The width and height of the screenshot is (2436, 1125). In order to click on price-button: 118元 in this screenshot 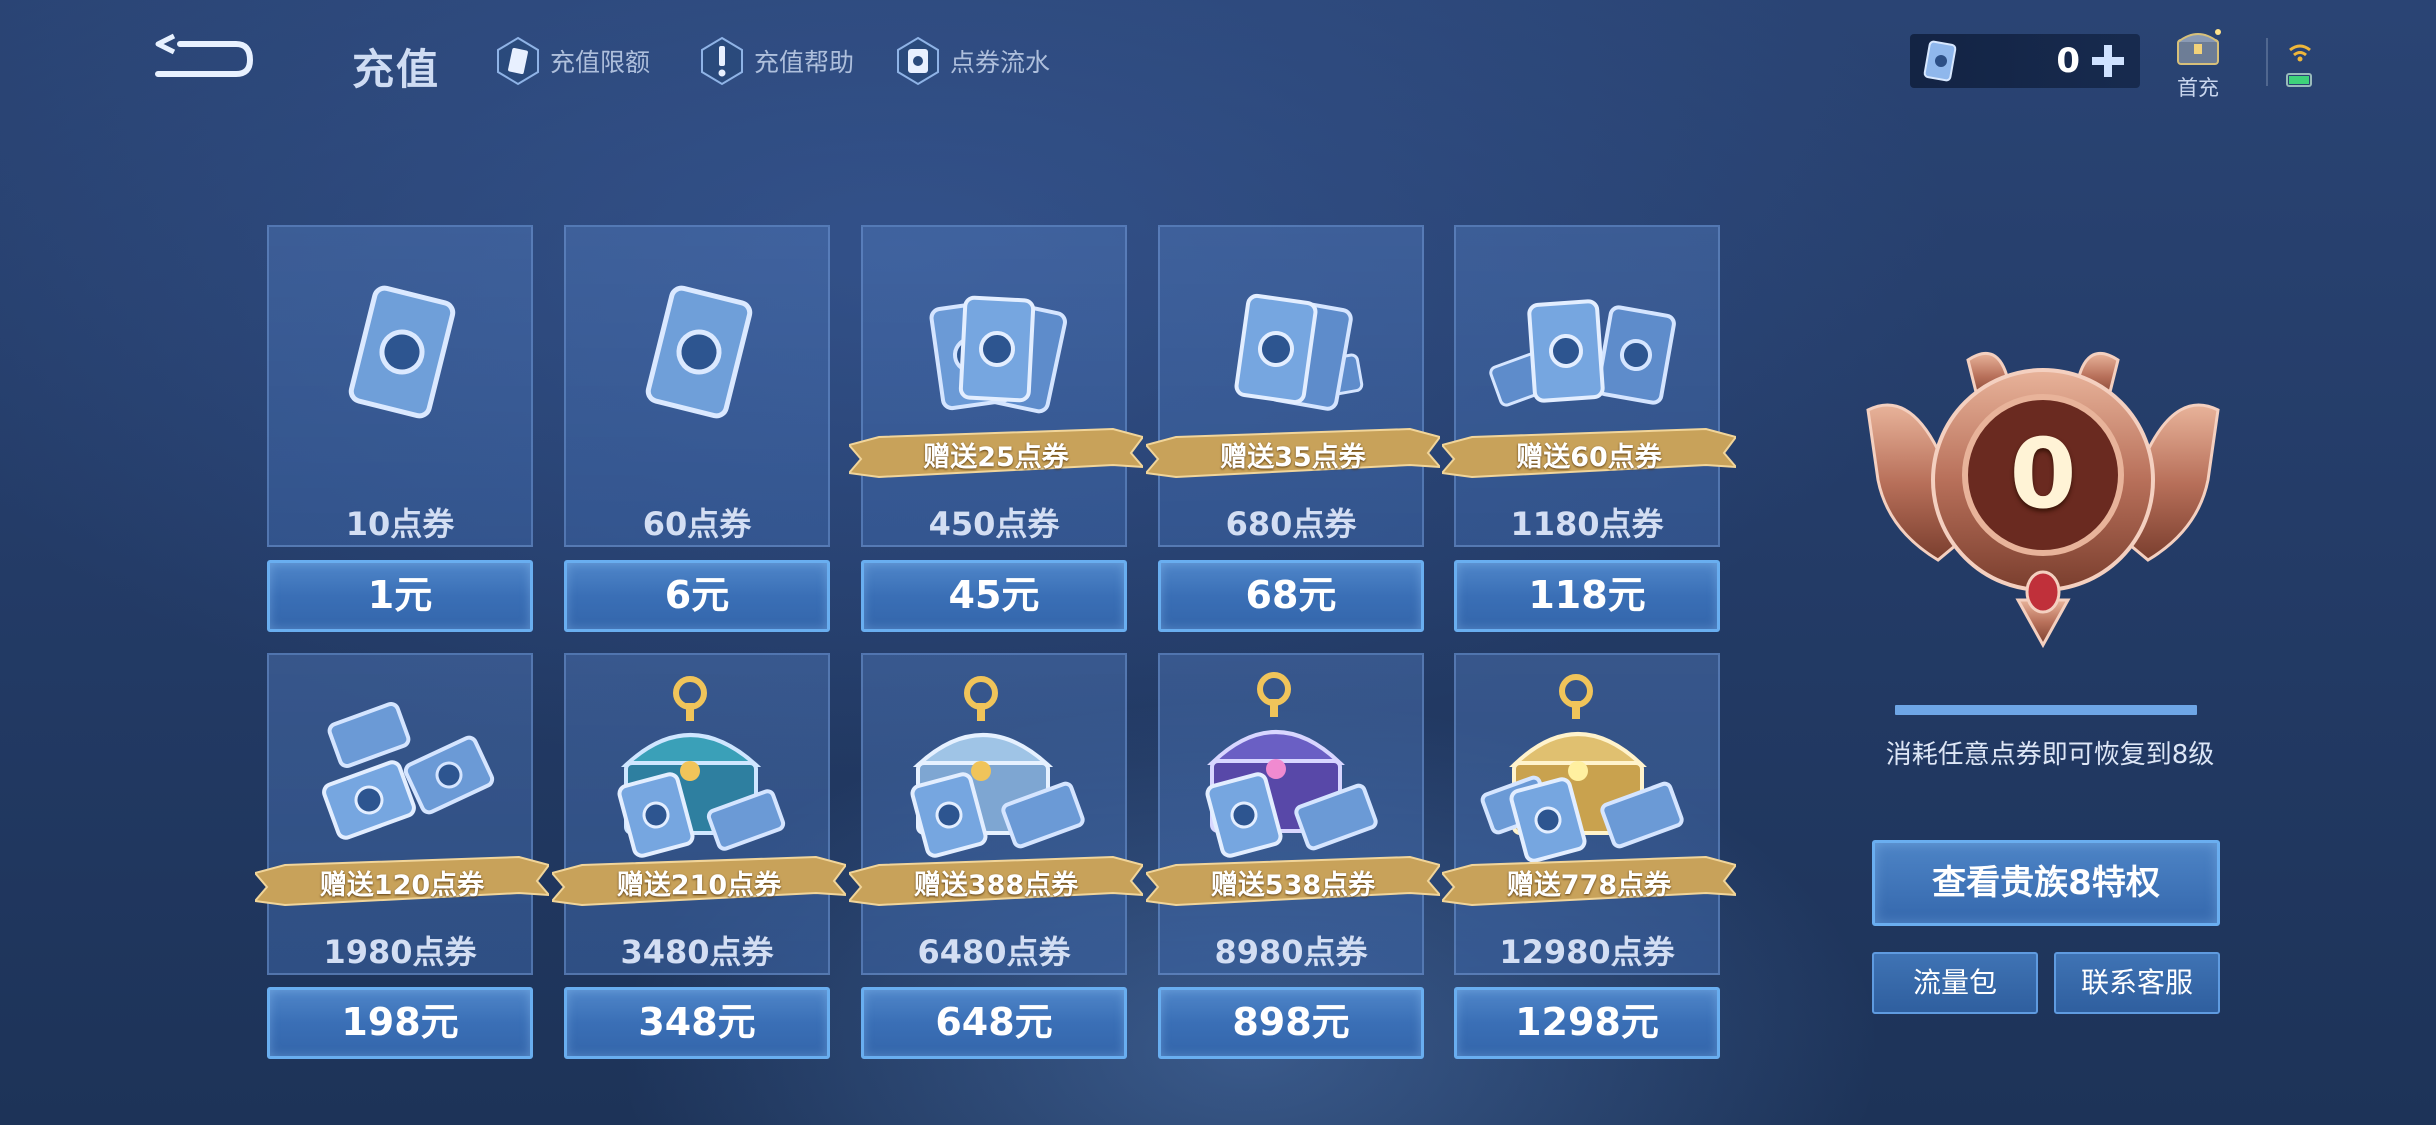, I will do `click(1587, 596)`.